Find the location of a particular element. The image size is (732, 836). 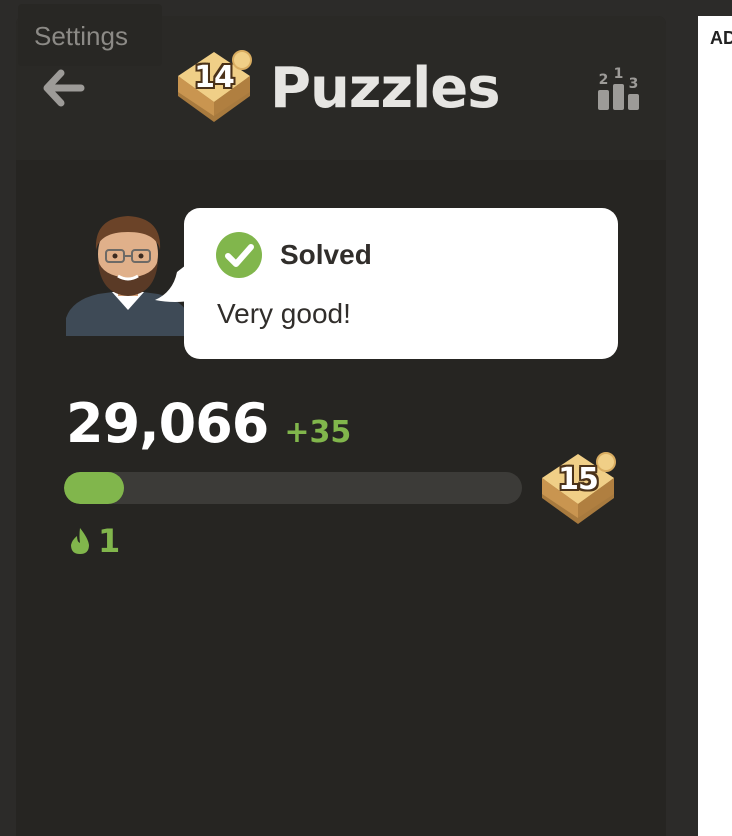

feedback-bubble: Solved Very good! is located at coordinates (401, 283).